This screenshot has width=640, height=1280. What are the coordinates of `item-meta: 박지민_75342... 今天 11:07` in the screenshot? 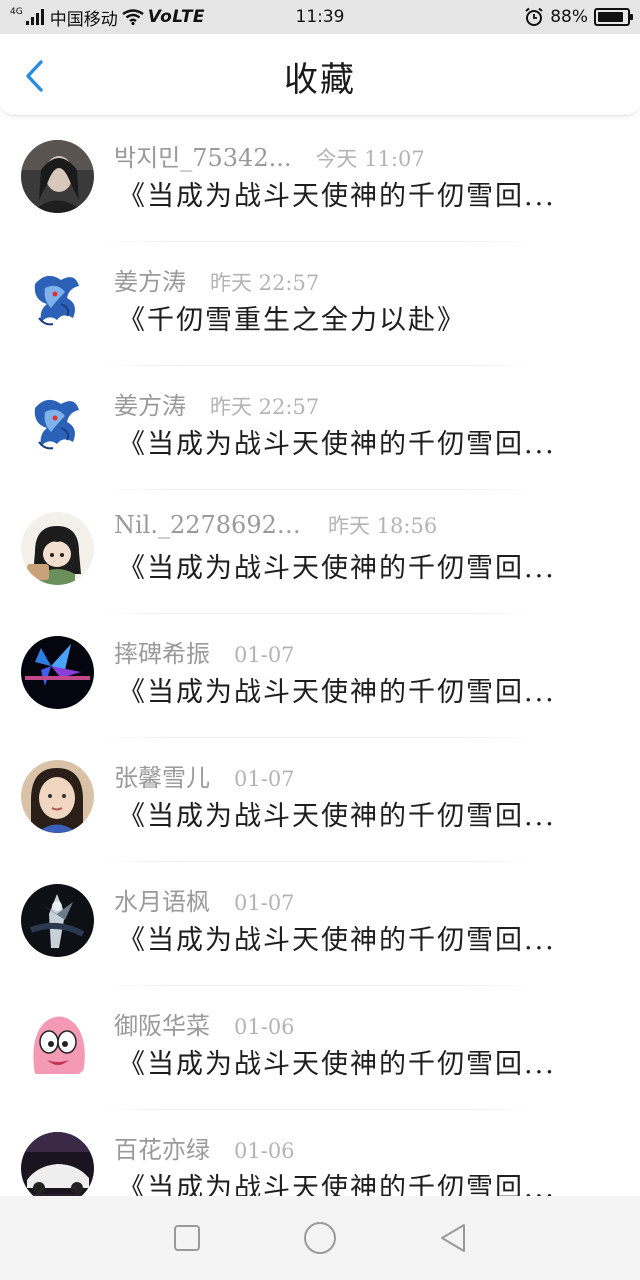 It's located at (269, 155).